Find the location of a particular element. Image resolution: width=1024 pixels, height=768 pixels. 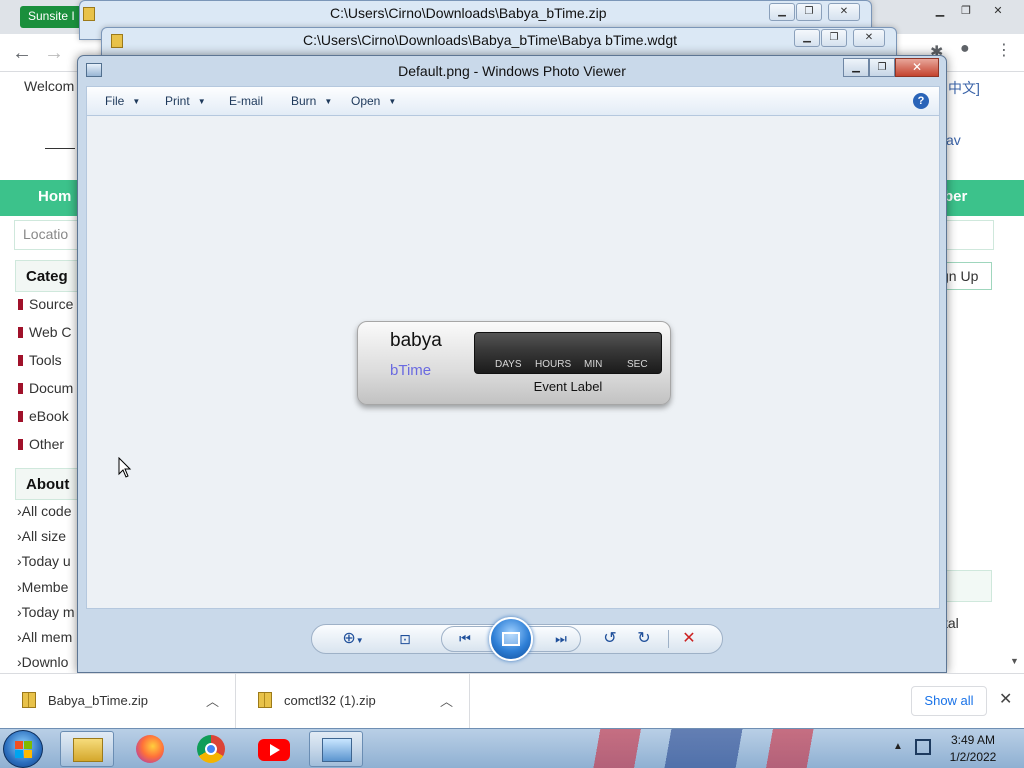

browser-close-icon: ✕ is located at coordinates (998, 11).